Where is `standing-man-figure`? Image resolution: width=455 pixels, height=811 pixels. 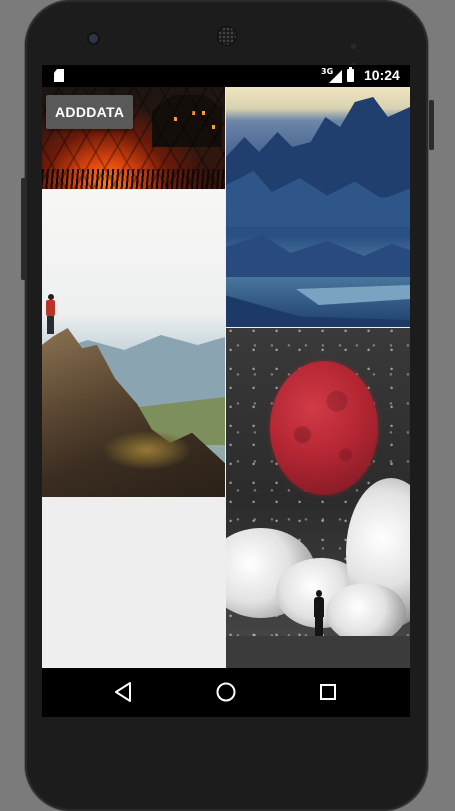 standing-man-figure is located at coordinates (319, 613).